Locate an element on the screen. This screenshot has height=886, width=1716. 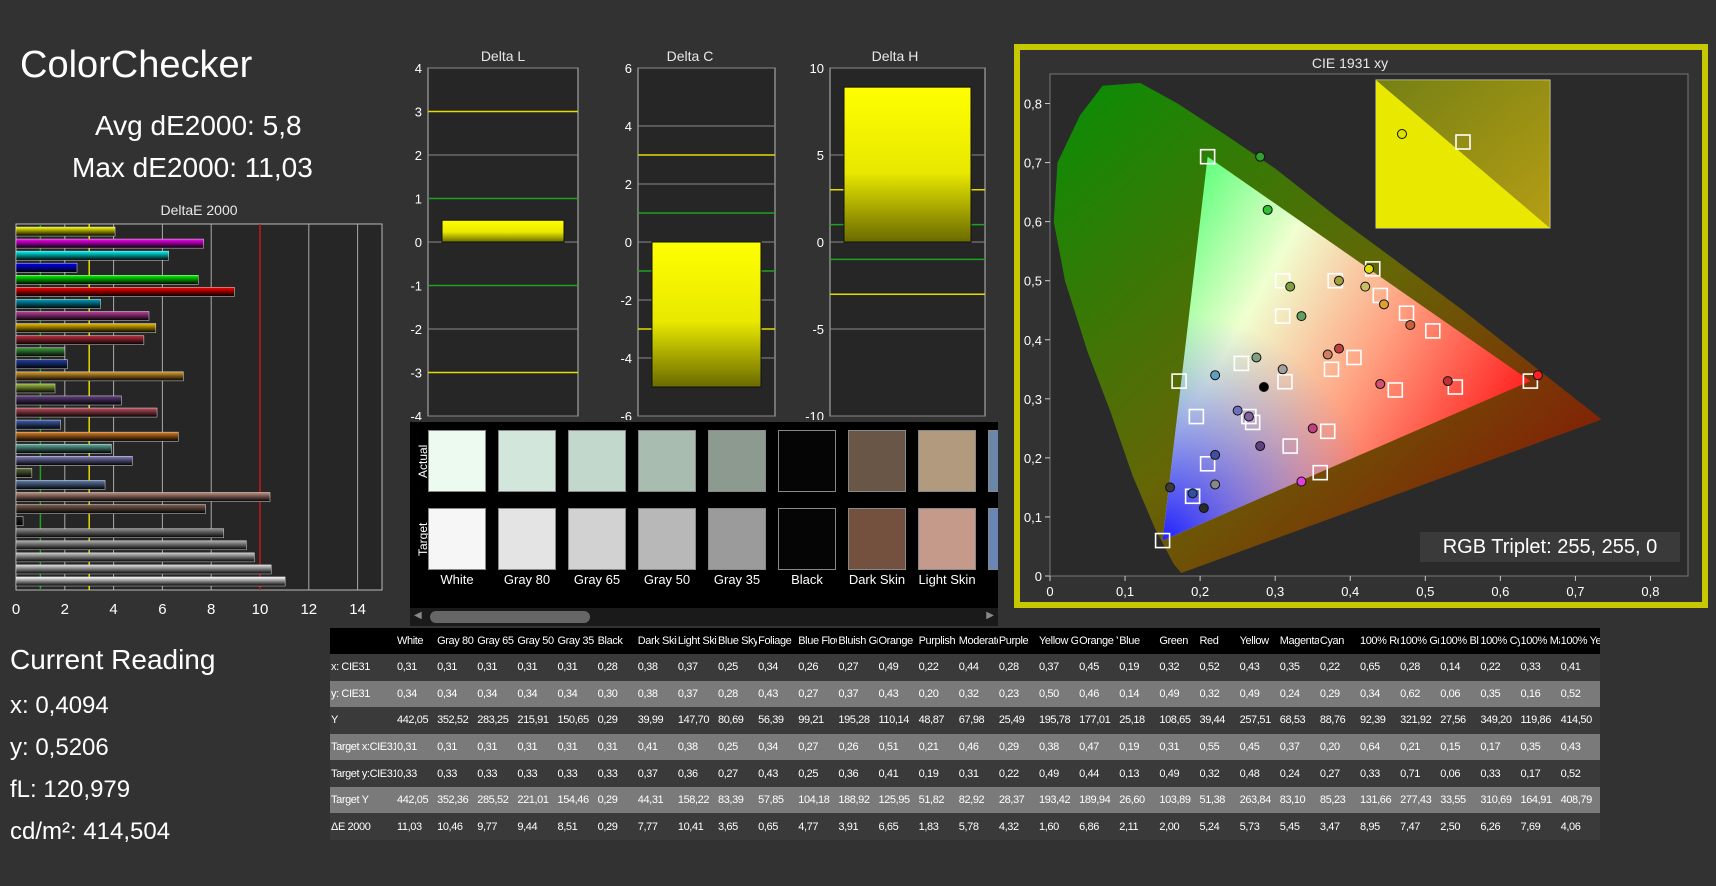
scroll-right-icon: ▶ is located at coordinates (990, 615).